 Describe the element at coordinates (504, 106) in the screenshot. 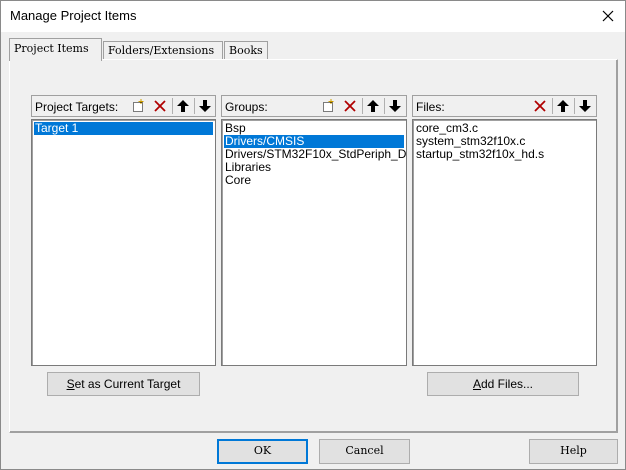

I see `files-header: Files:` at that location.